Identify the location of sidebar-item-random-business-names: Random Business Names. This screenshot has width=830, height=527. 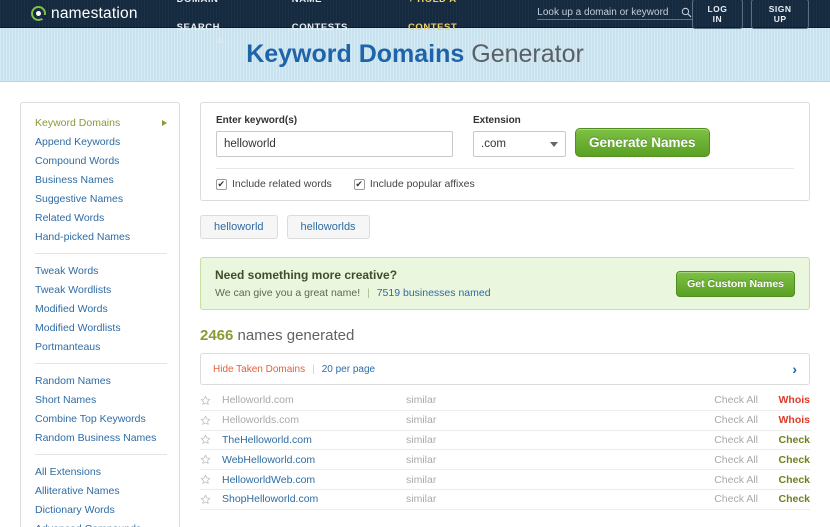
(100, 437).